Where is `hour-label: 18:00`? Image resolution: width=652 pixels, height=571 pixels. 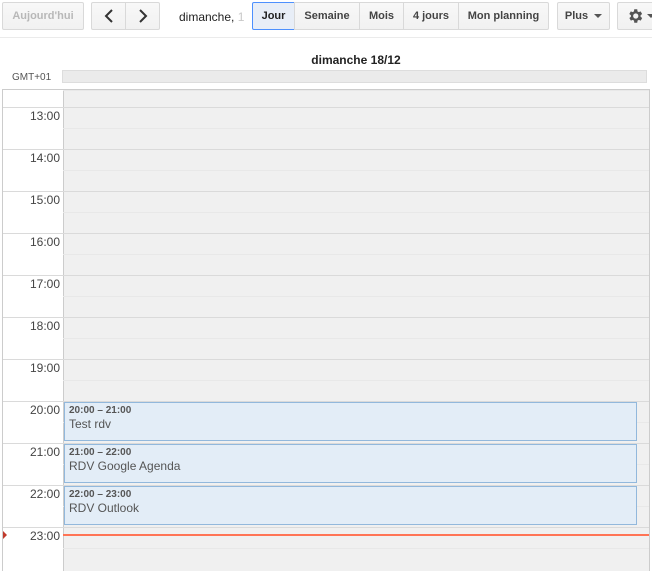
hour-label: 18:00 is located at coordinates (44, 326).